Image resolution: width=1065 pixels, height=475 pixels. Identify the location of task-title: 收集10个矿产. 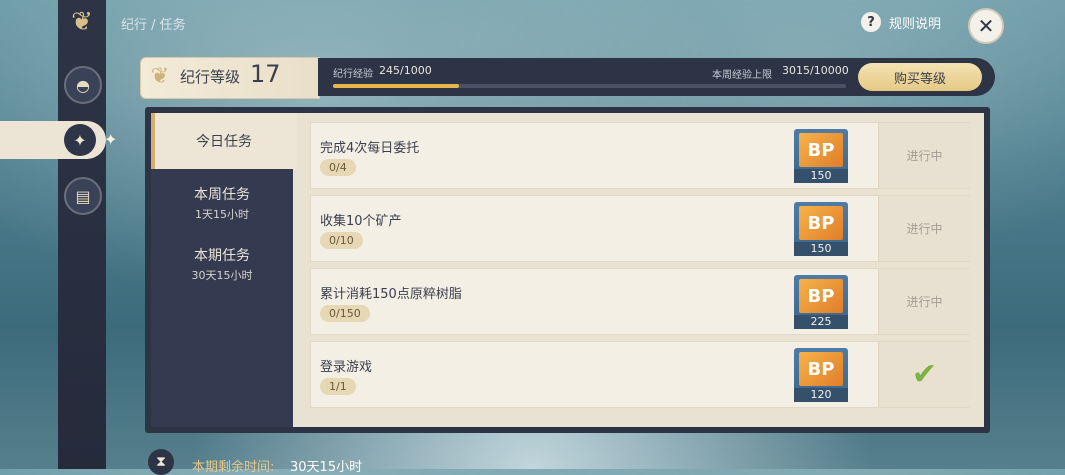
(361, 221).